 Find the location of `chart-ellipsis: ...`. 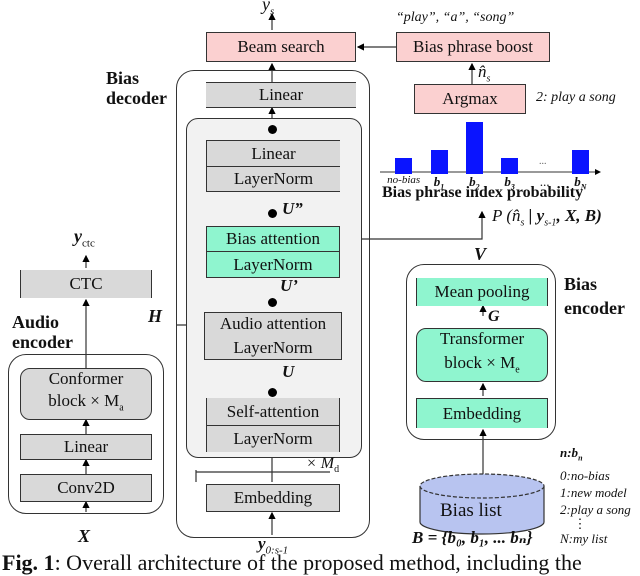

chart-ellipsis: ... is located at coordinates (543, 161).